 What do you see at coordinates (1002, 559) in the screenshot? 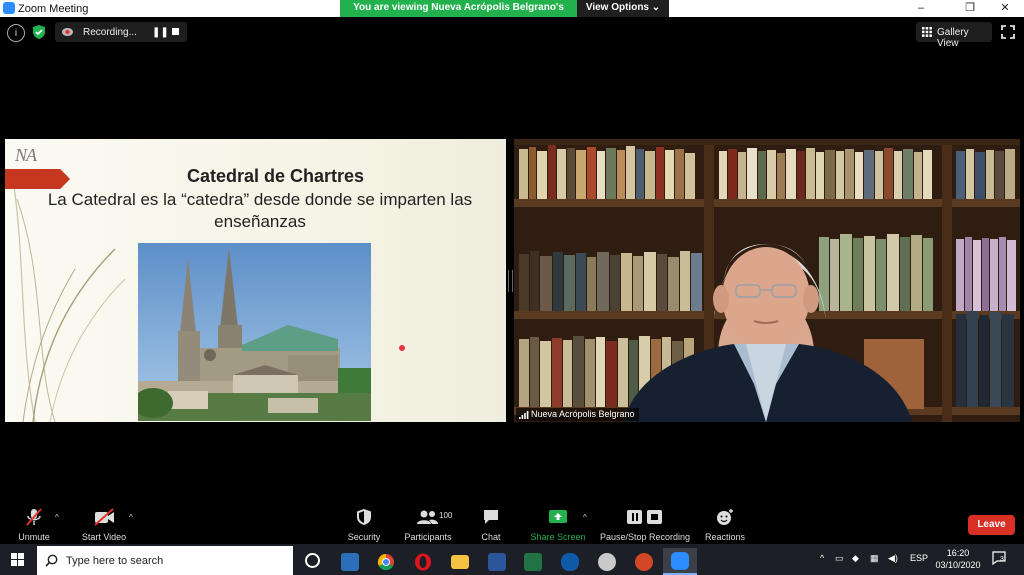
I see `notification-count: 3` at bounding box center [1002, 559].